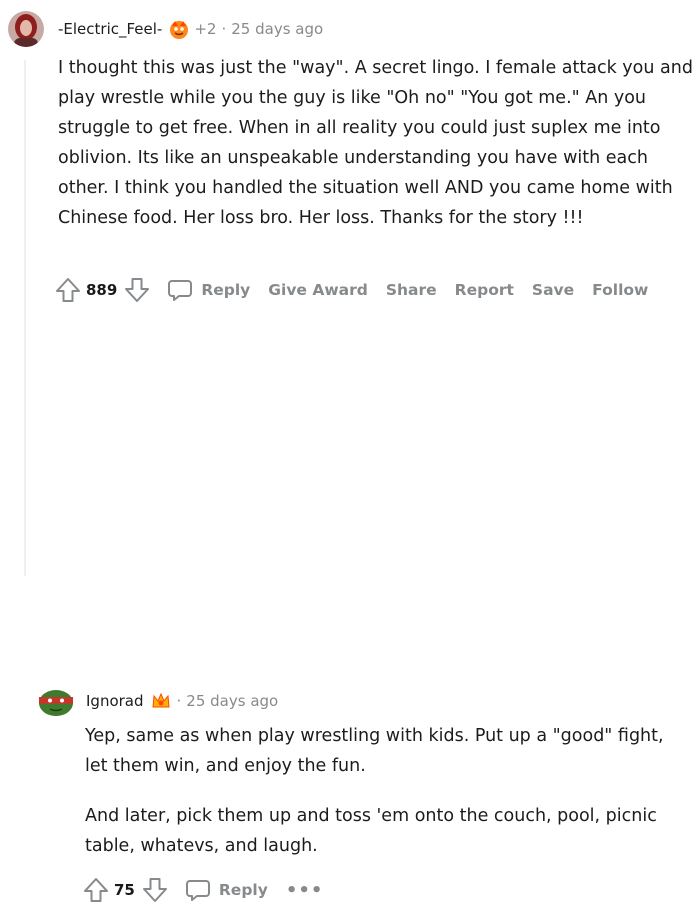 The image size is (700, 904). Describe the element at coordinates (484, 290) in the screenshot. I see `report-button: Report` at that location.